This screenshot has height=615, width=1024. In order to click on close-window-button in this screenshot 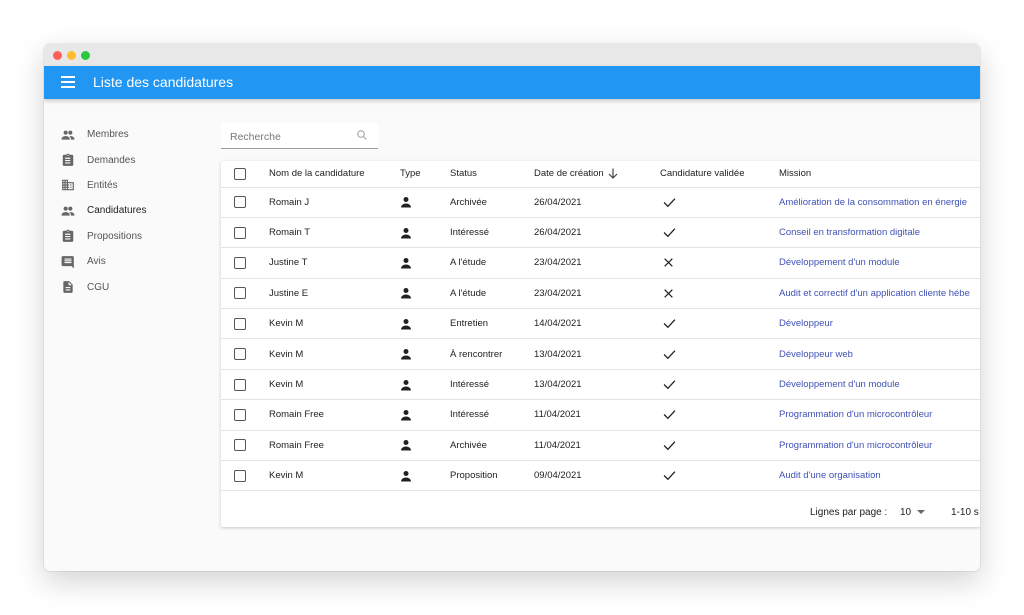, I will do `click(57, 55)`.